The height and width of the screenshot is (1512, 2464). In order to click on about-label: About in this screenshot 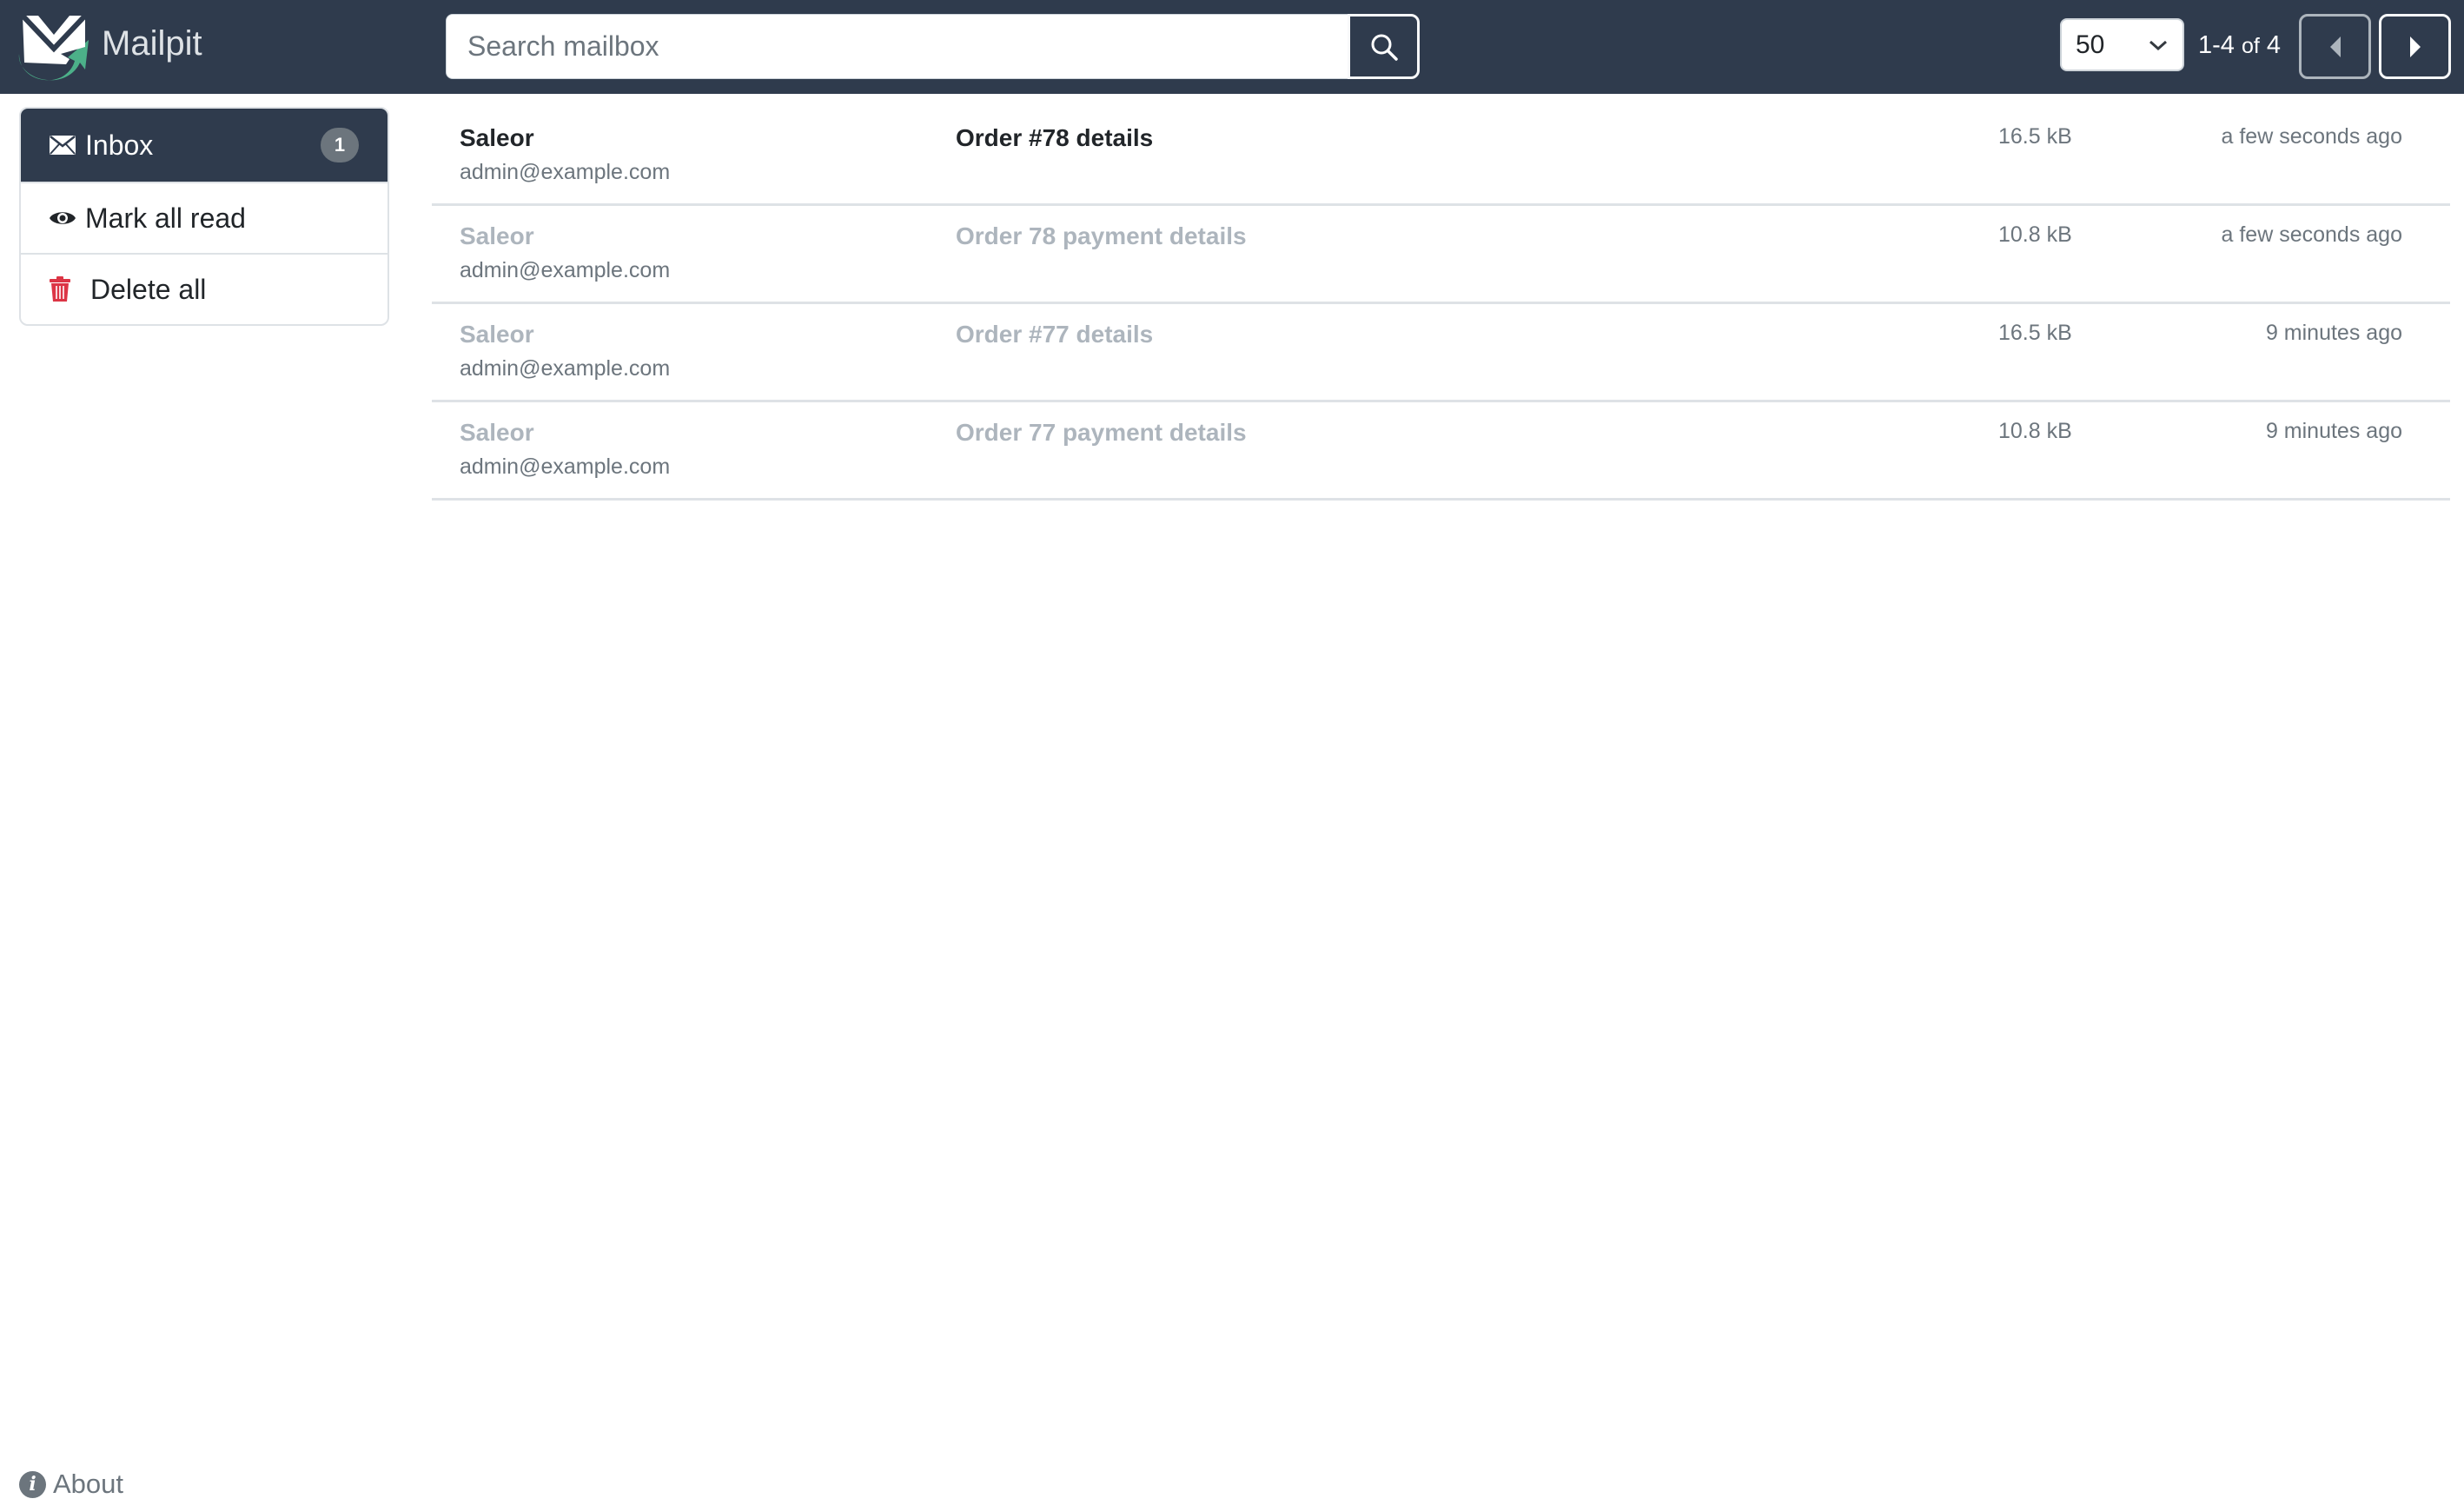, I will do `click(88, 1484)`.